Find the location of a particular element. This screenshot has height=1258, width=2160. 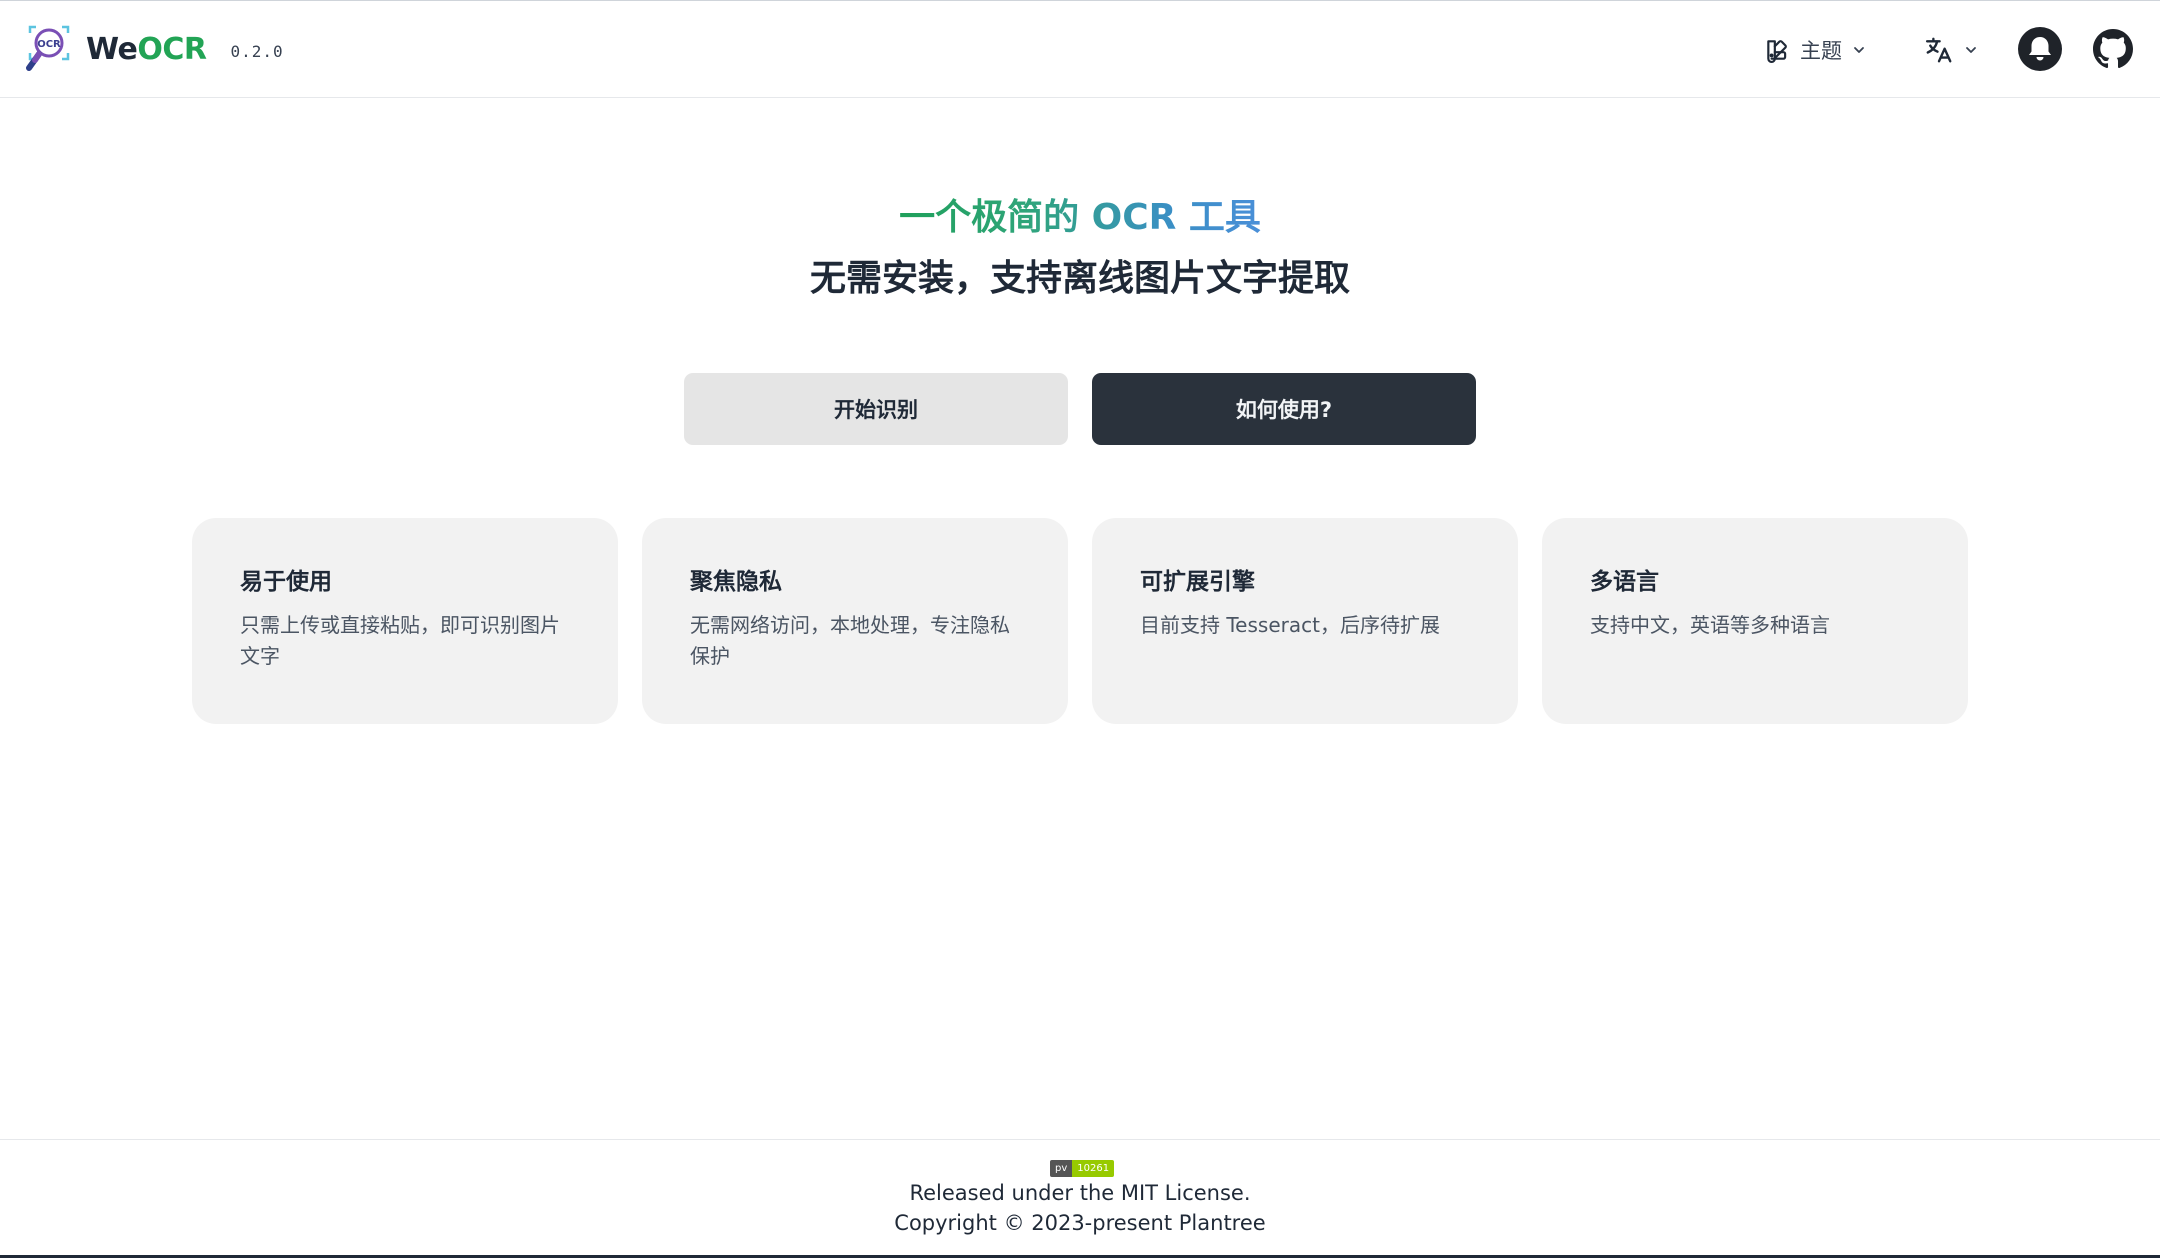

license-text: Released under the MIT License. is located at coordinates (1080, 1193).